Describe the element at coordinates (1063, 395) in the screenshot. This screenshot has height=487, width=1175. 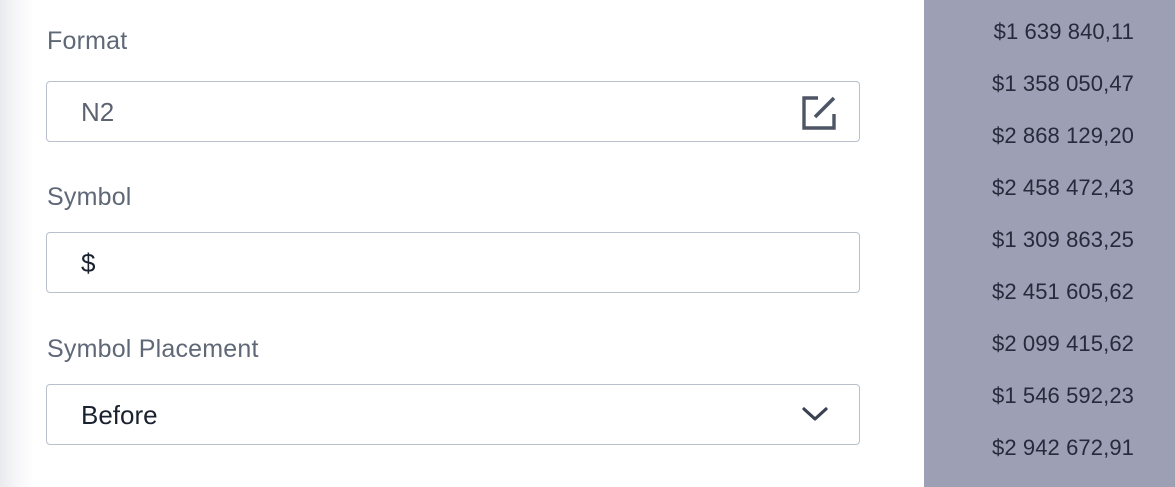
I see `preview-value: $1 546 592,23` at that location.